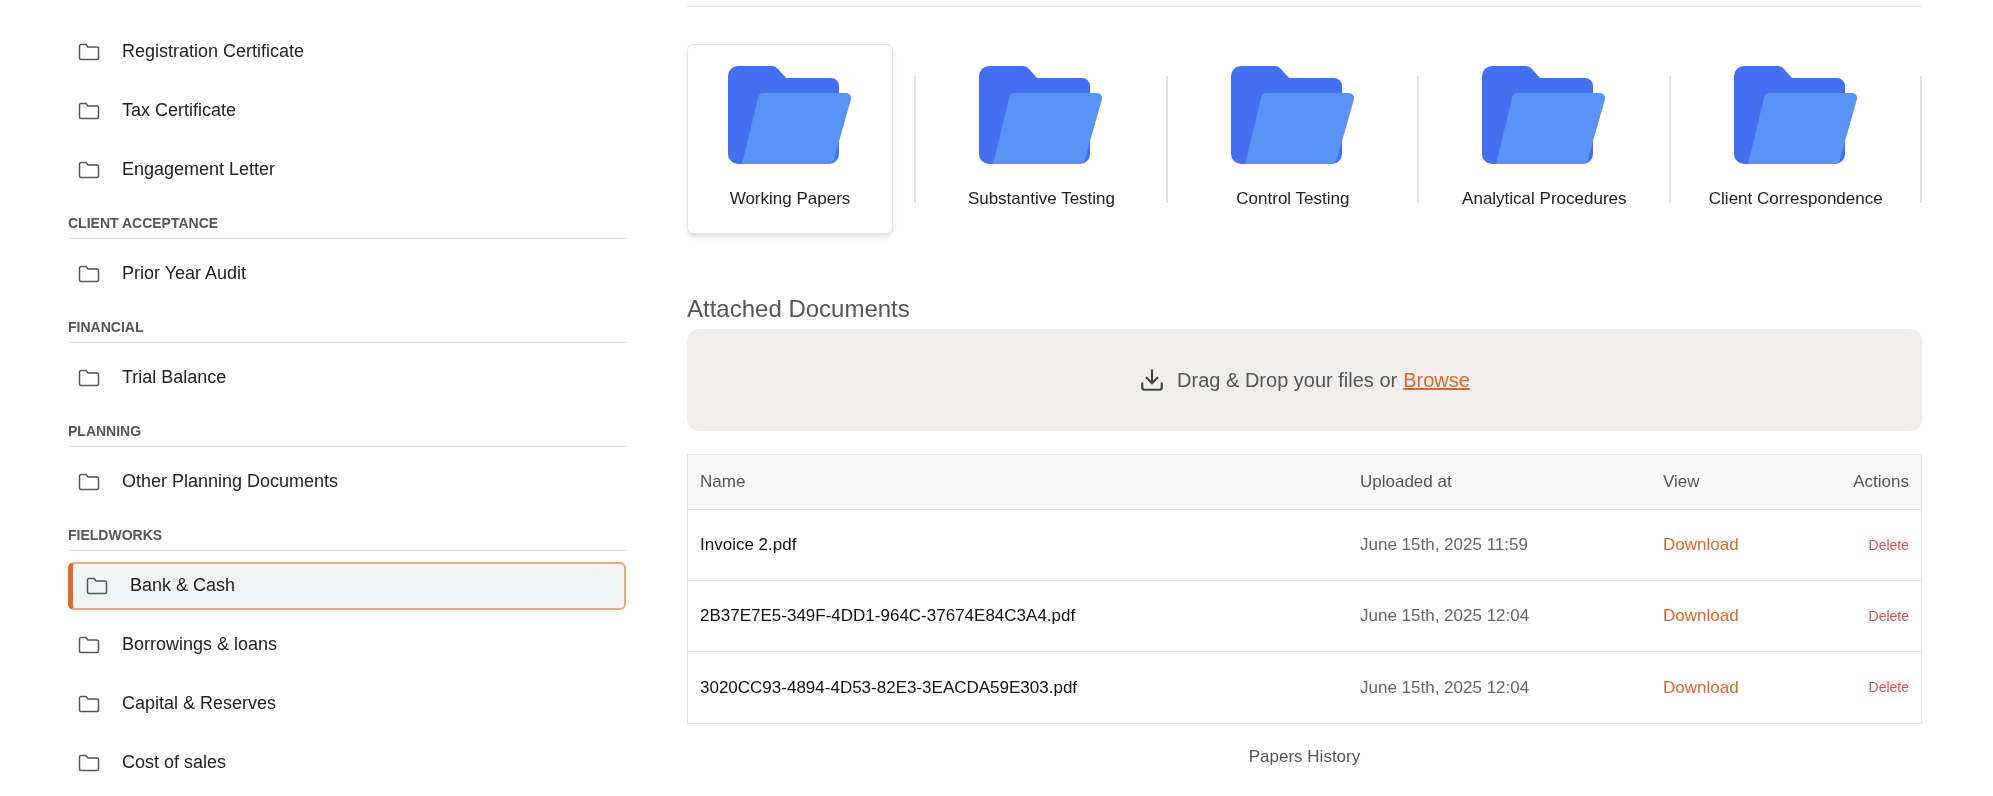  What do you see at coordinates (347, 110) in the screenshot?
I see `sidebar-item: Tax Certificate` at bounding box center [347, 110].